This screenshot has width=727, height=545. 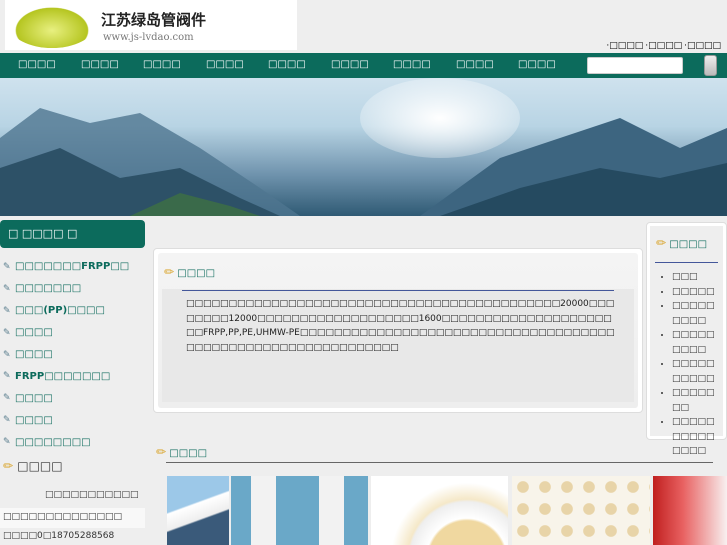 What do you see at coordinates (697, 277) in the screenshot?
I see `news-item: □□□` at bounding box center [697, 277].